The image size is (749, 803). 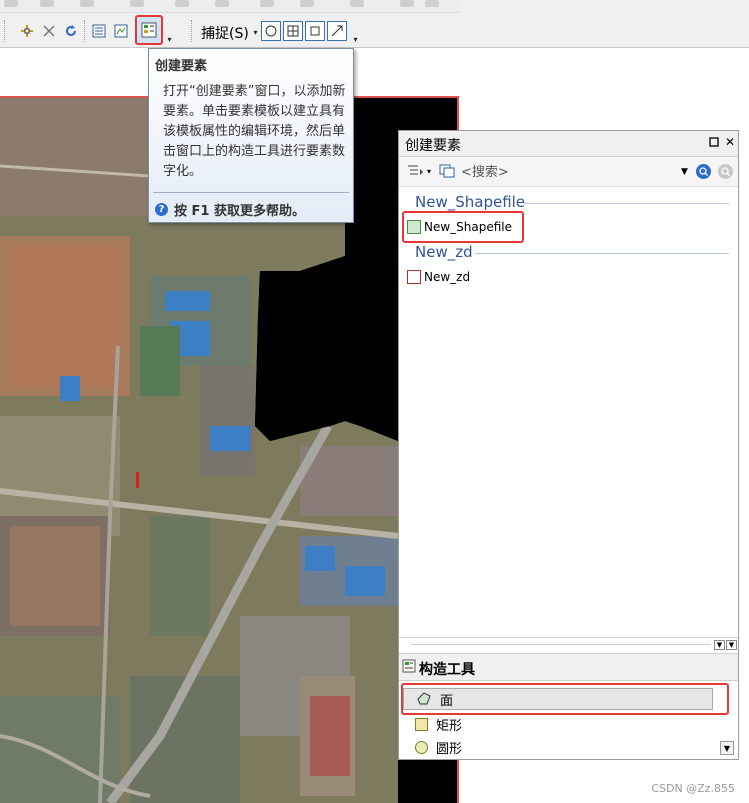 I want to click on cut-polygon-icon, so click(x=49, y=31).